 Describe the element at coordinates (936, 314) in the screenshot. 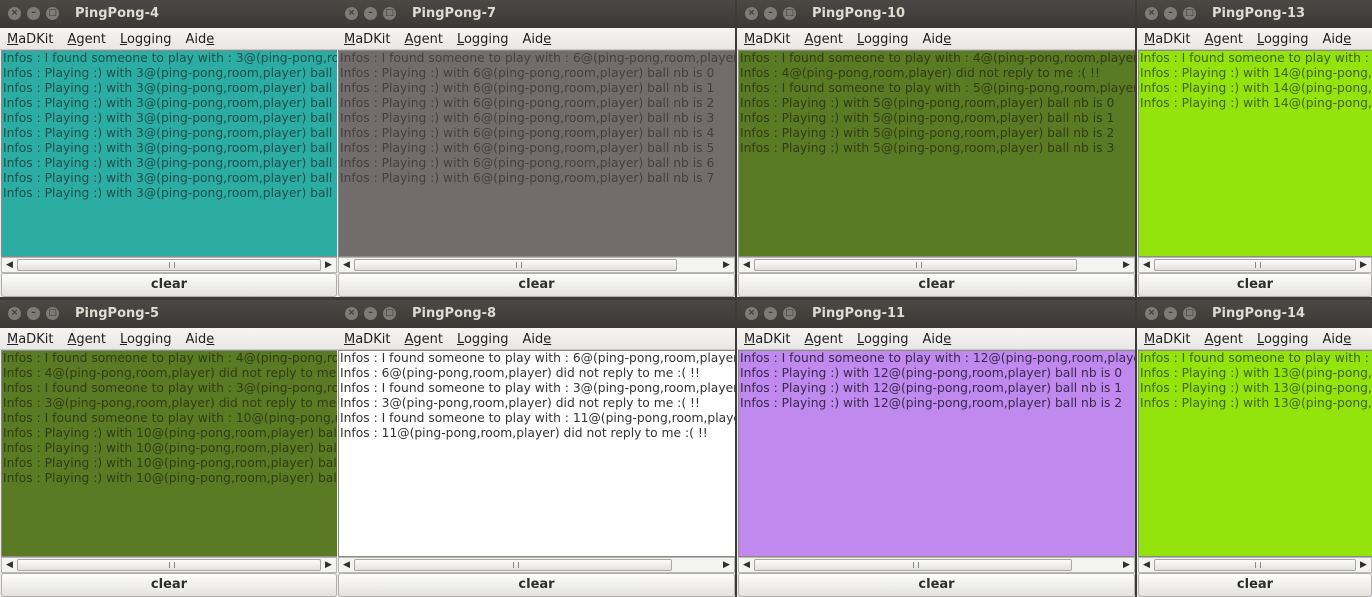

I see `title-bar: × – □ PingPong-11` at that location.